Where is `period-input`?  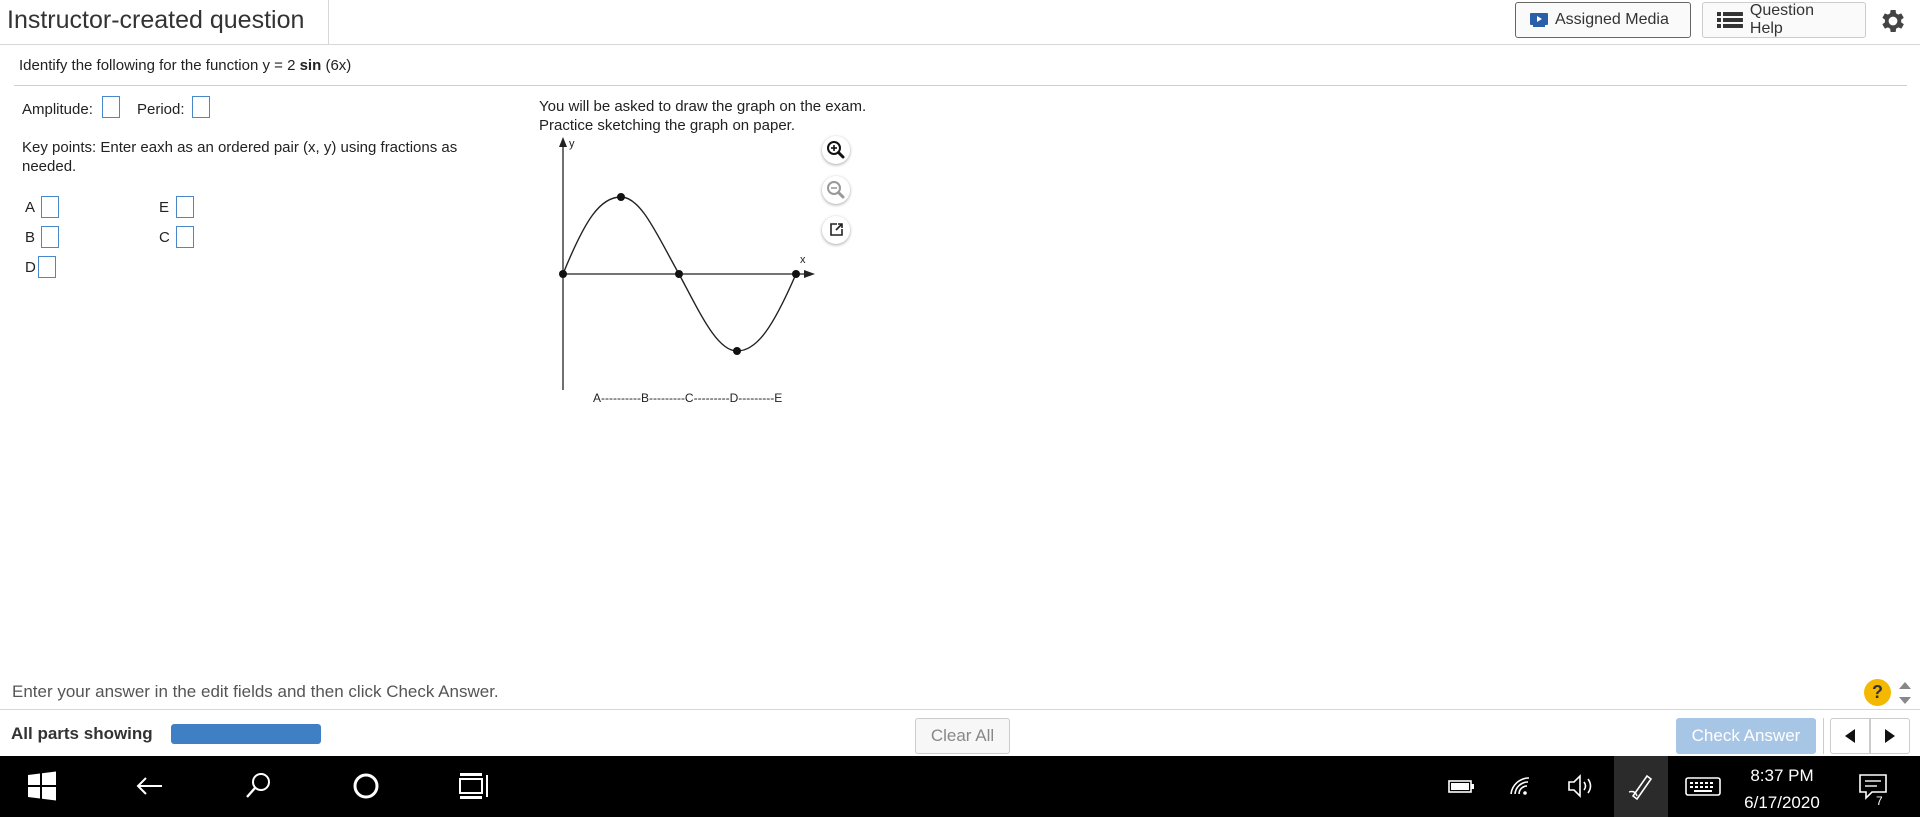
period-input is located at coordinates (201, 107).